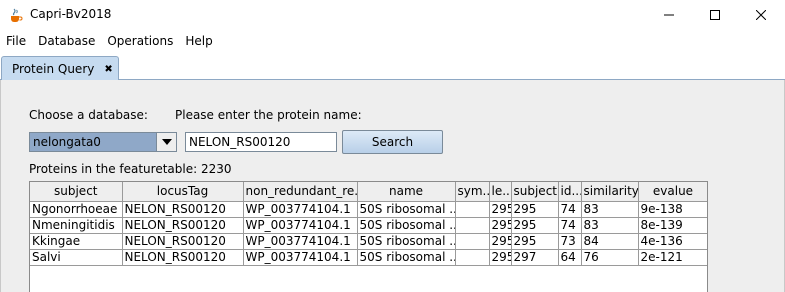 The height and width of the screenshot is (292, 785). I want to click on column-header-name: name, so click(406, 192).